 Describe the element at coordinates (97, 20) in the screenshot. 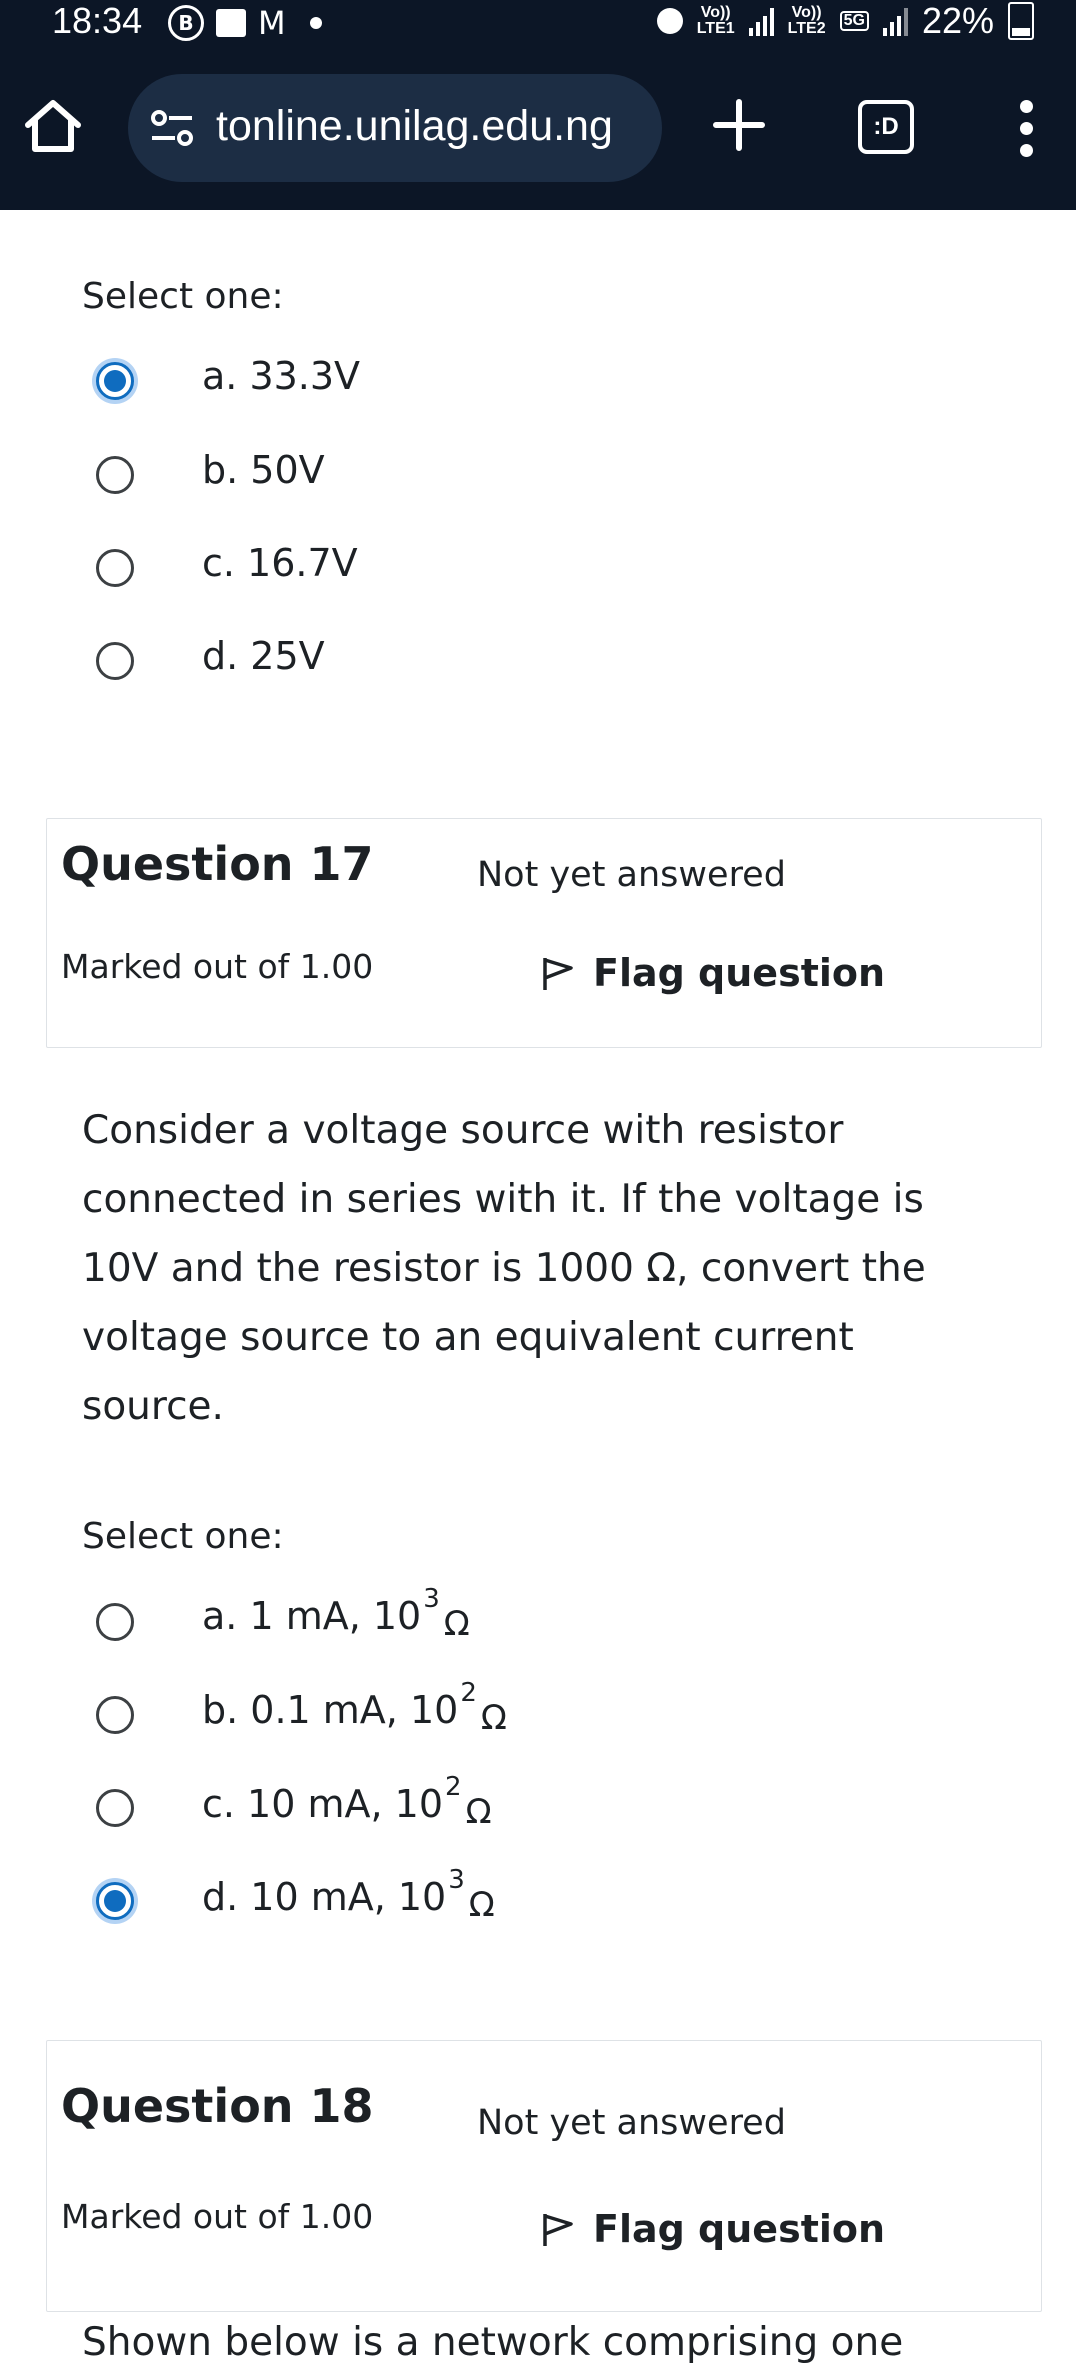

I see `status-time: 18:34` at that location.